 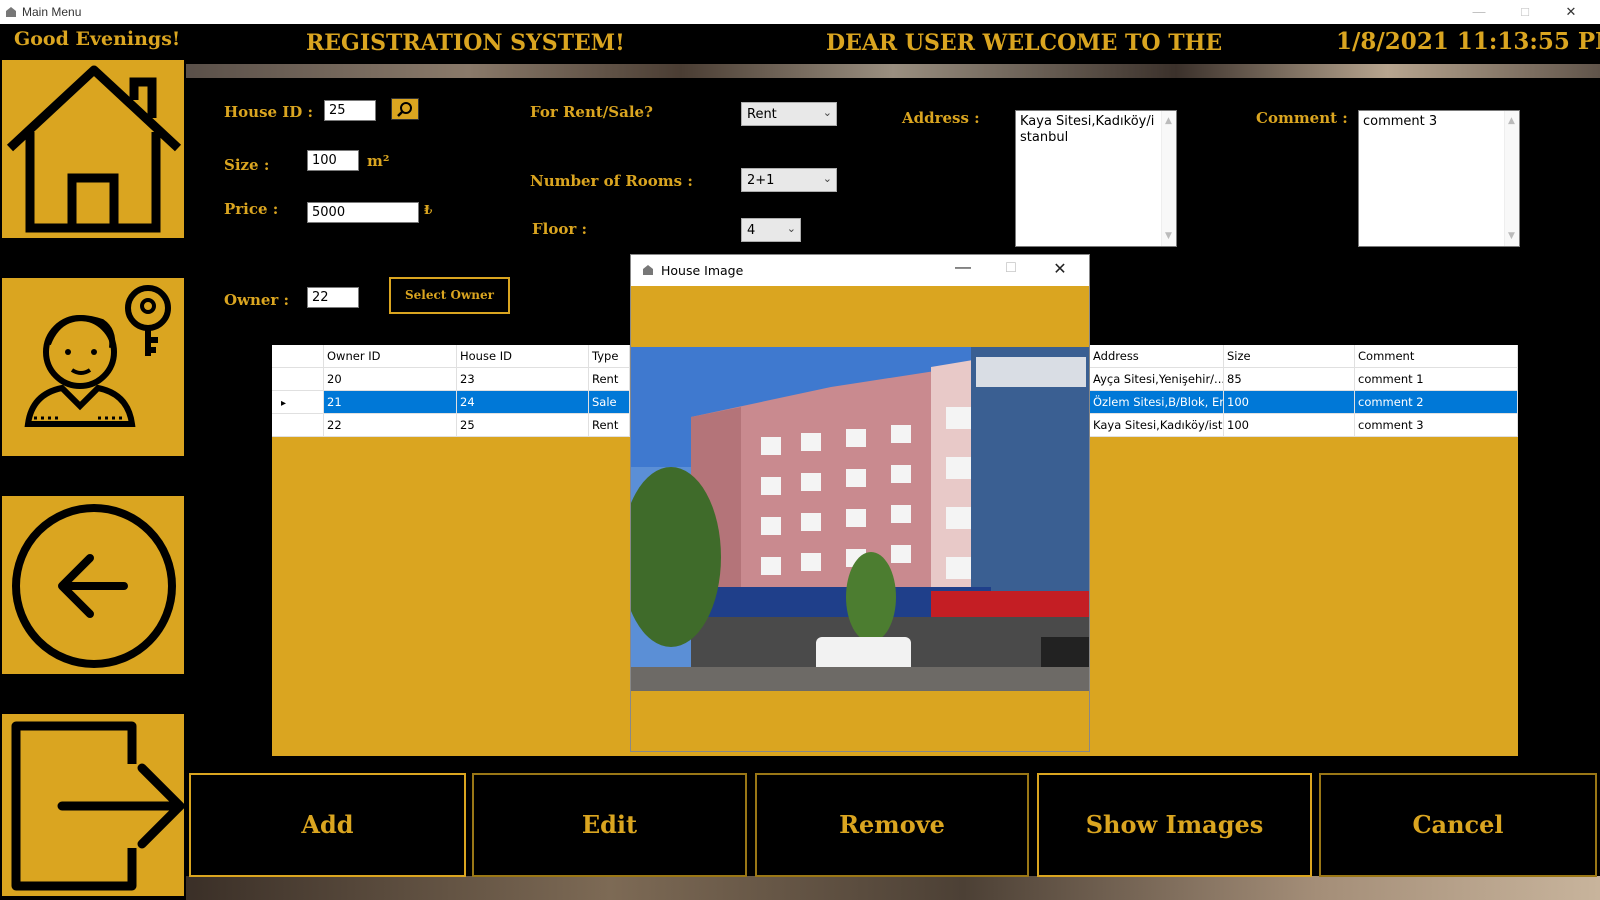 I want to click on cell-owner-id: 22, so click(x=390, y=425).